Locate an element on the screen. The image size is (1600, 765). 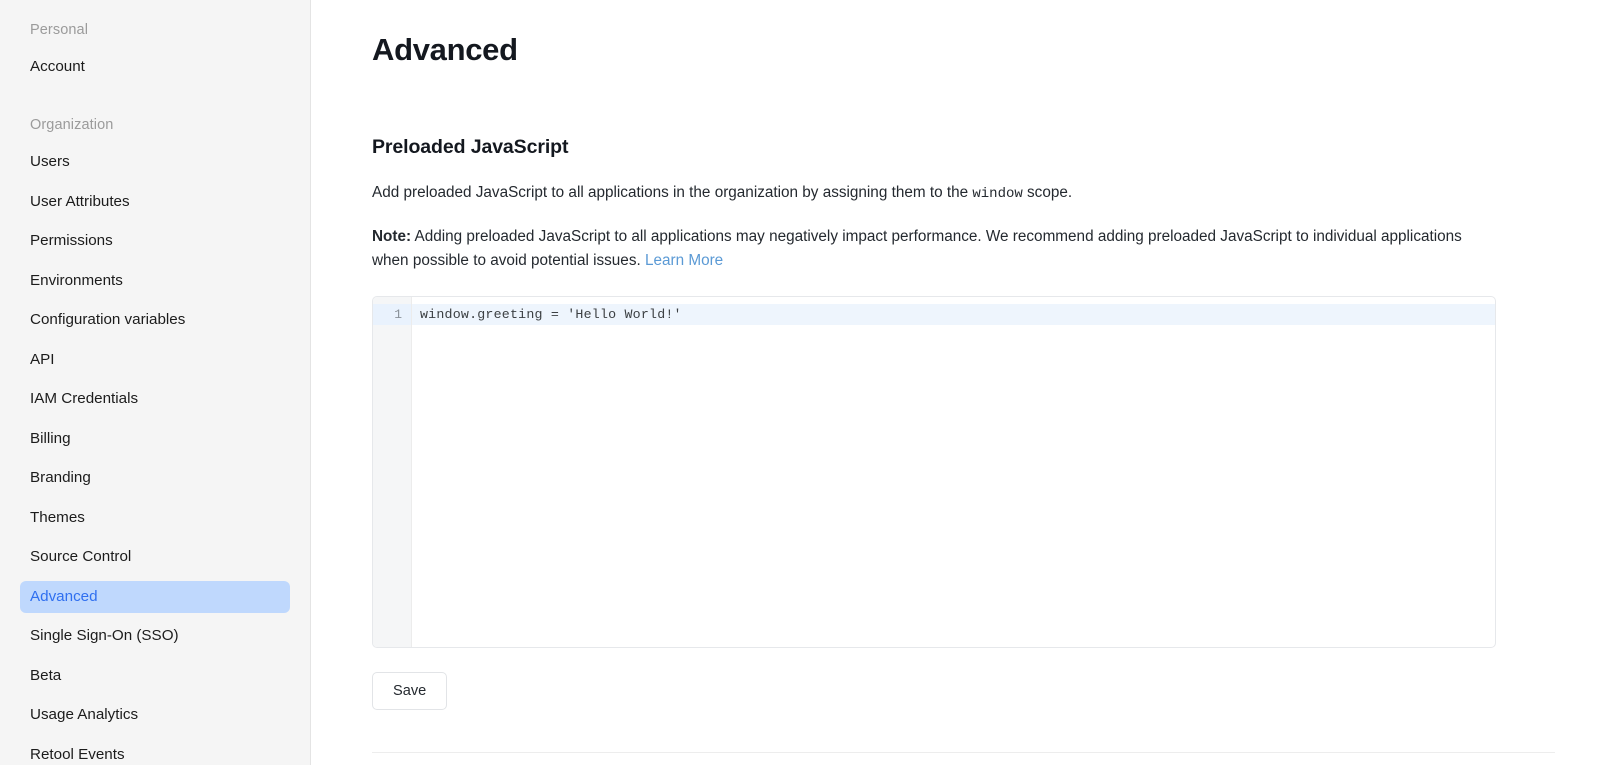
sidebar-item-permissions: Permissions is located at coordinates (155, 241).